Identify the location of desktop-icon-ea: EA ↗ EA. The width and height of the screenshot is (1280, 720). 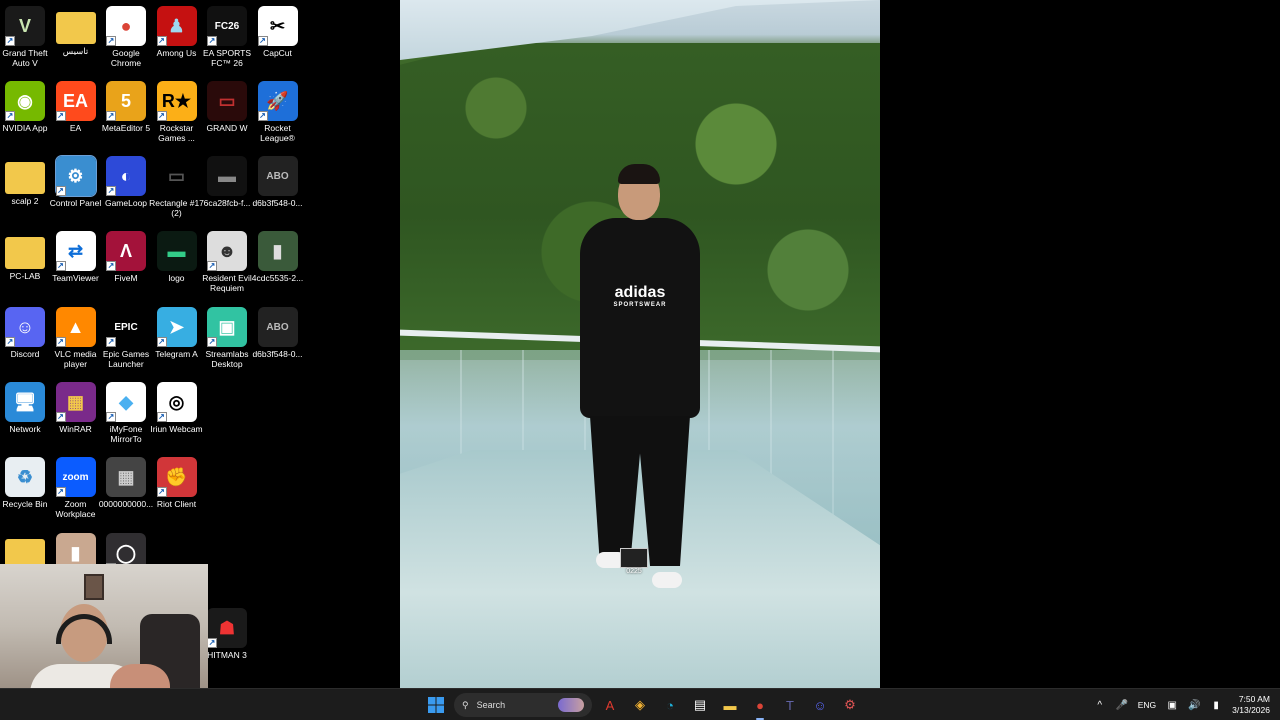
(76, 107).